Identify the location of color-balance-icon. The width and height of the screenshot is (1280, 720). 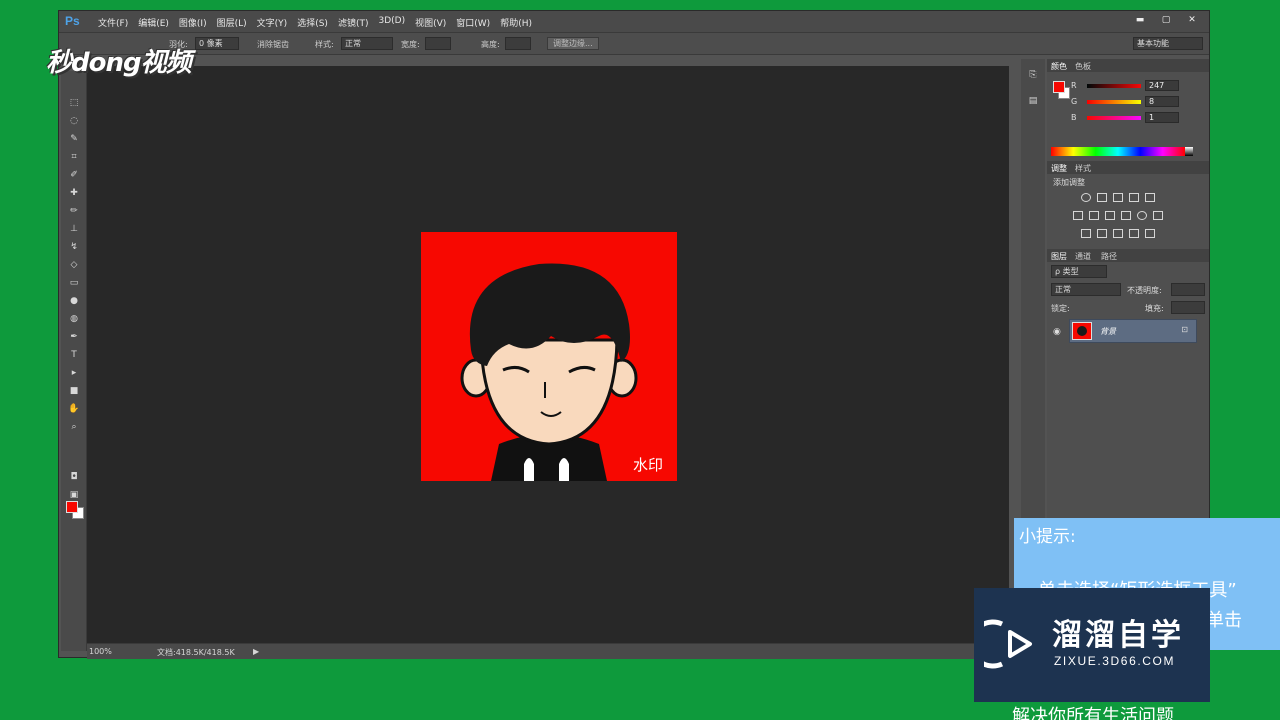
(1094, 215).